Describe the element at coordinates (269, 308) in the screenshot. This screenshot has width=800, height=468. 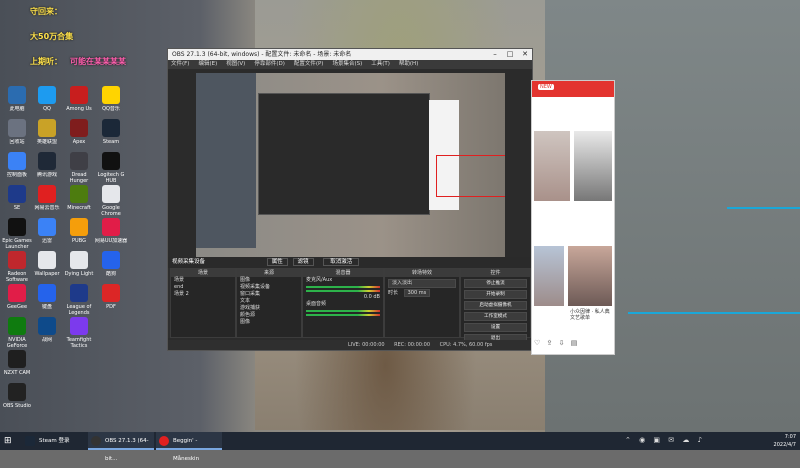
I see `source-item: 游戏捕获` at that location.